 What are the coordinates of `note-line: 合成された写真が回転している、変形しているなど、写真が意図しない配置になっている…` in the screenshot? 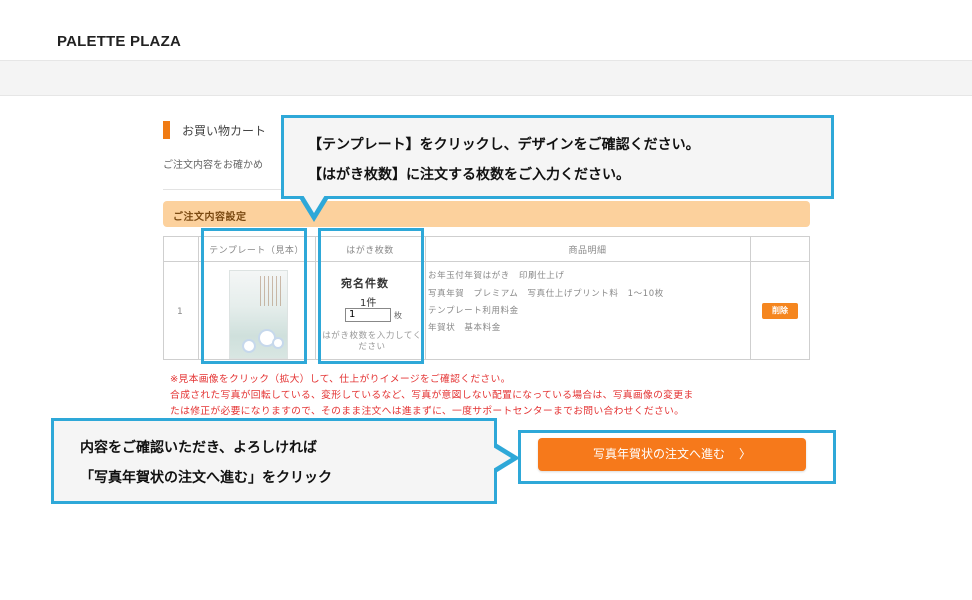 It's located at (432, 395).